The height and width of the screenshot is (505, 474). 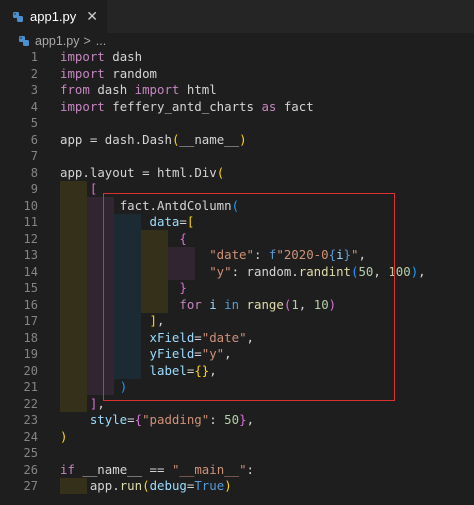 I want to click on bracket-token: {, so click(x=138, y=419).